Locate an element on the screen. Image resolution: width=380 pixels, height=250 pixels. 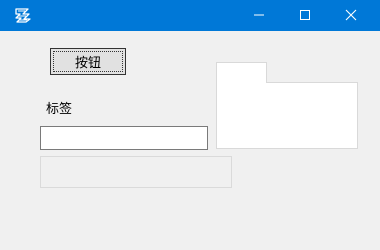
maximize-icon is located at coordinates (305, 15).